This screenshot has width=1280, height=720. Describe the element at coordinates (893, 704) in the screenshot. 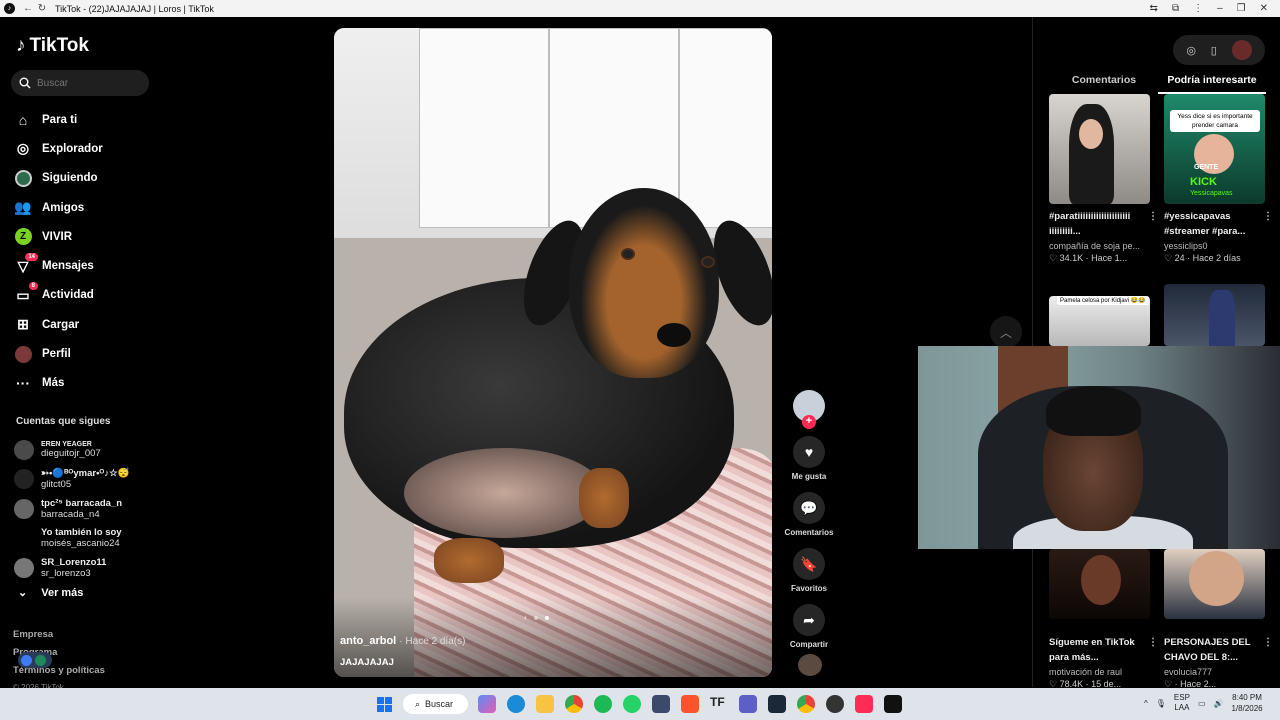

I see `tiktok-browser-icon` at that location.